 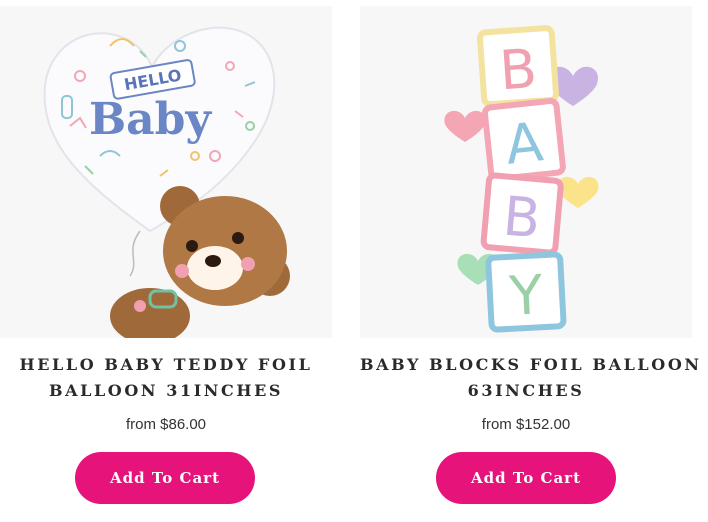 I want to click on block-letter-b1: B, so click(x=518, y=69).